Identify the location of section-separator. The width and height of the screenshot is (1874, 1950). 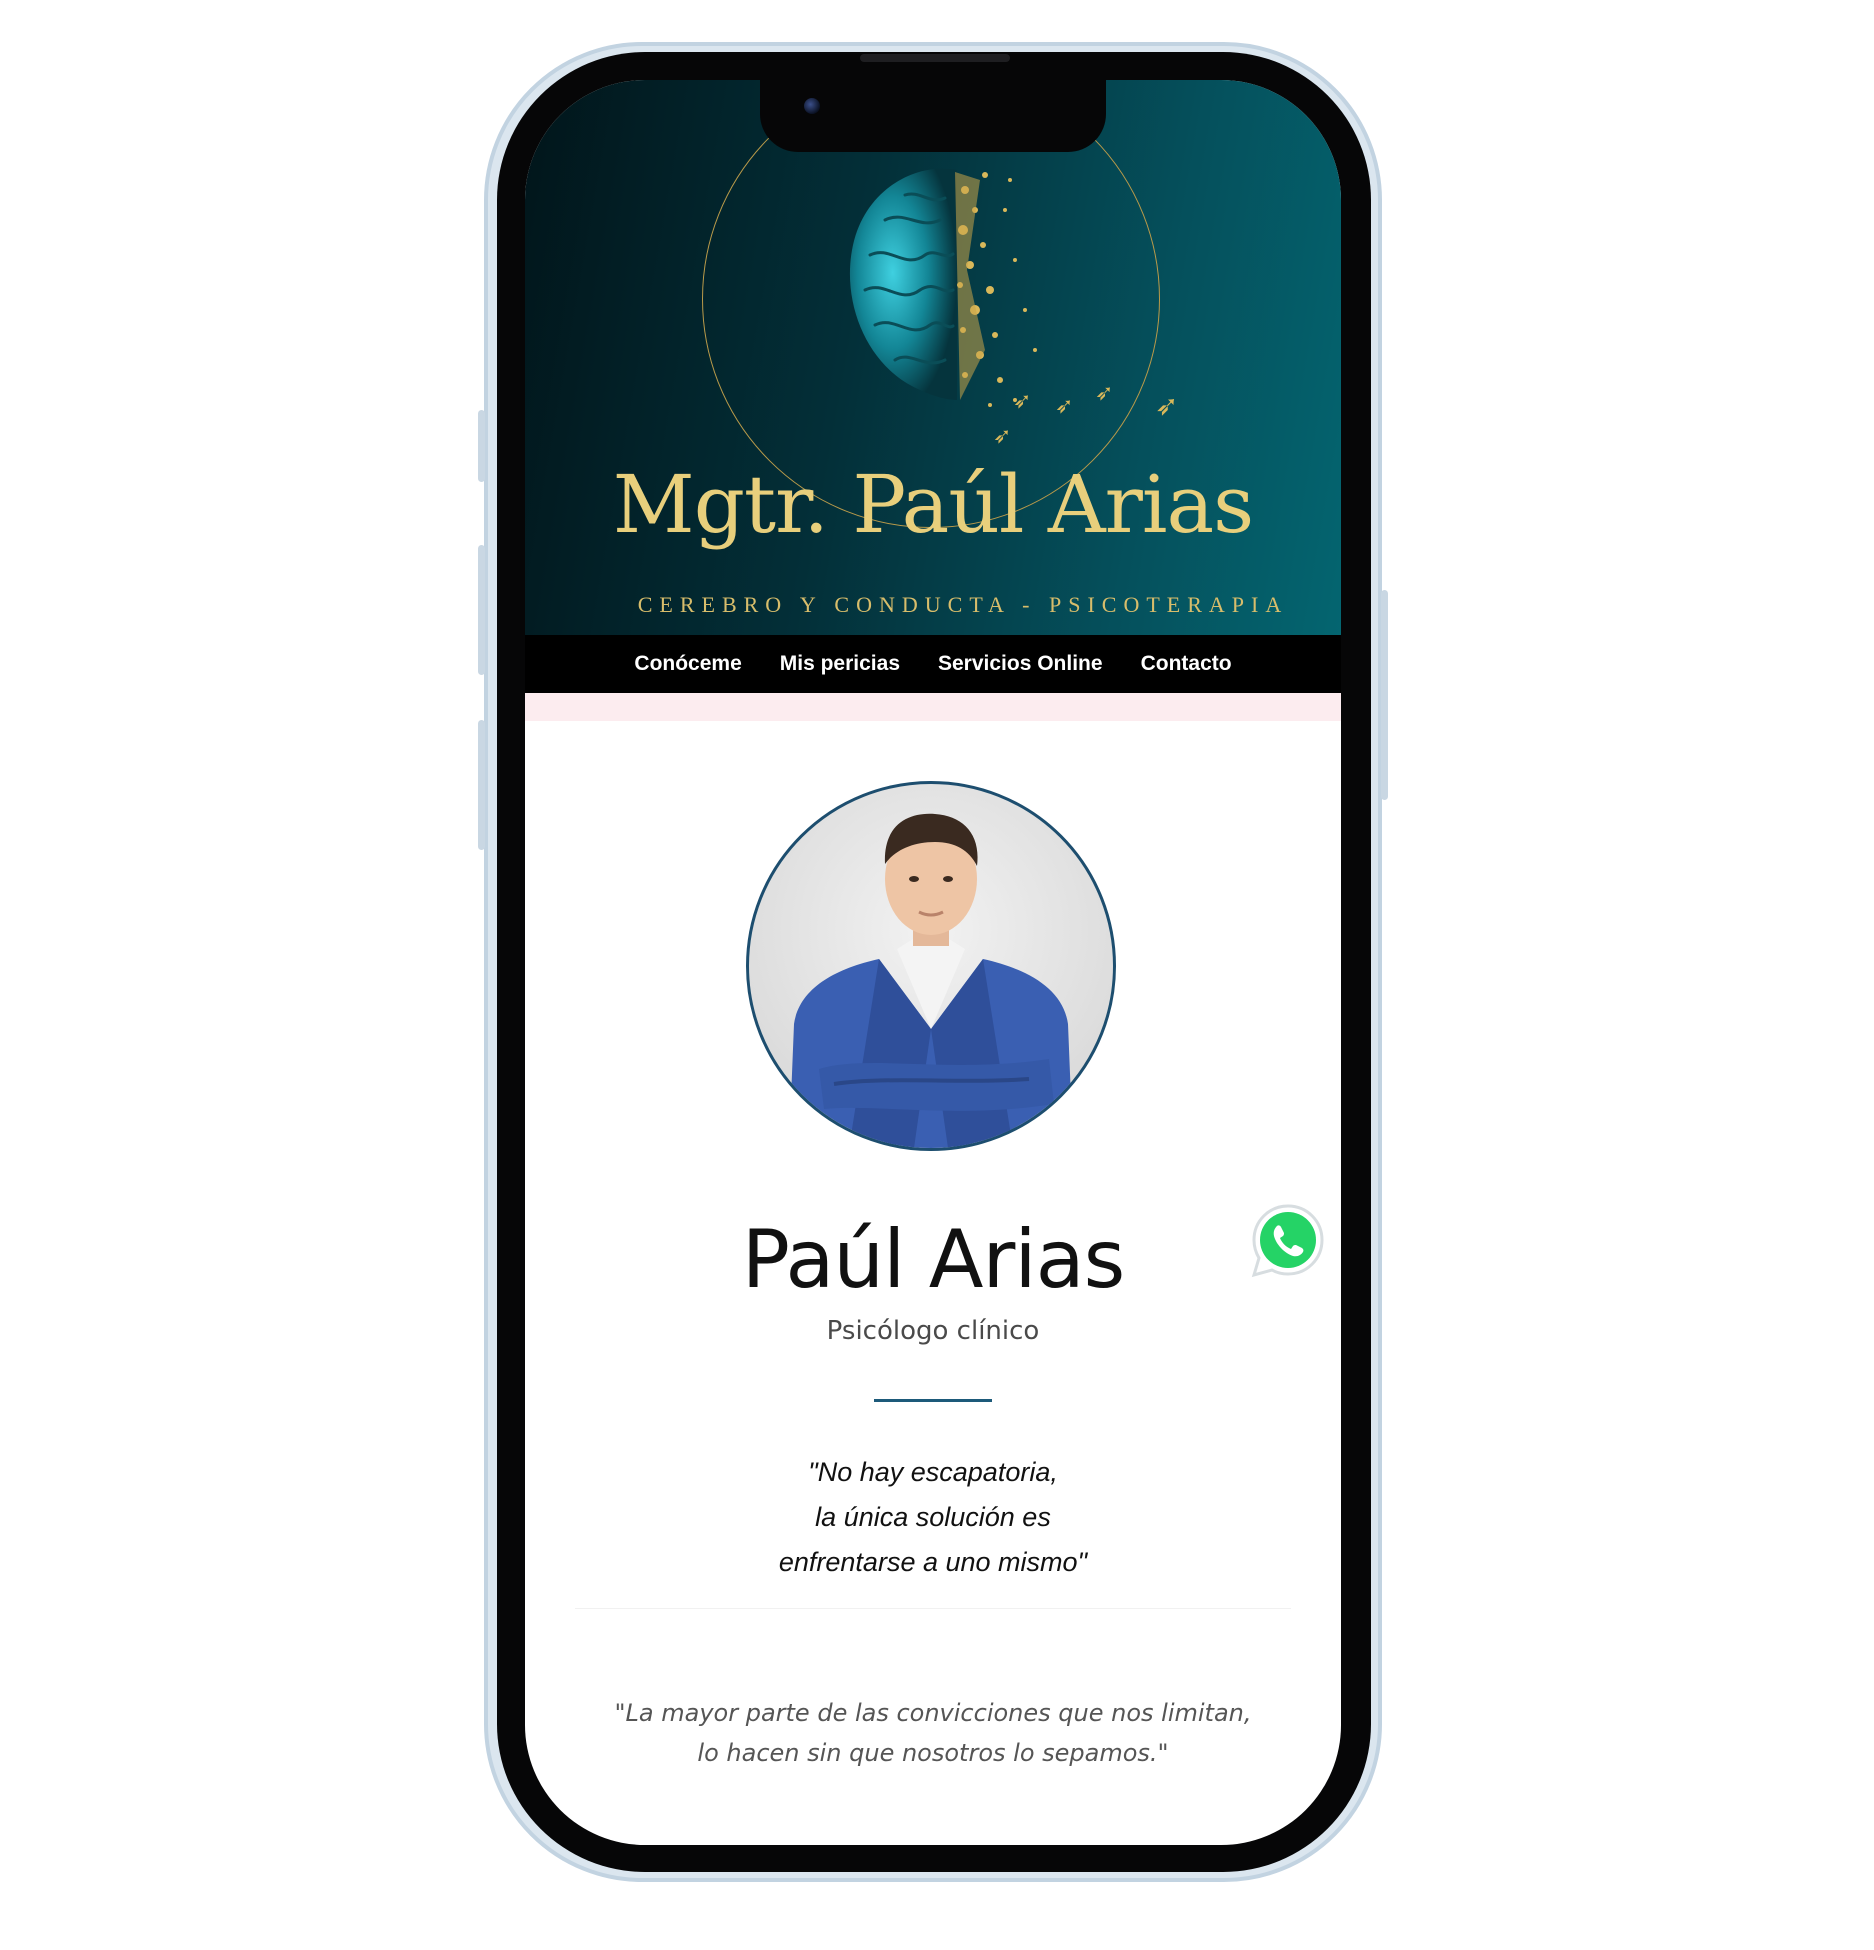
(933, 1608).